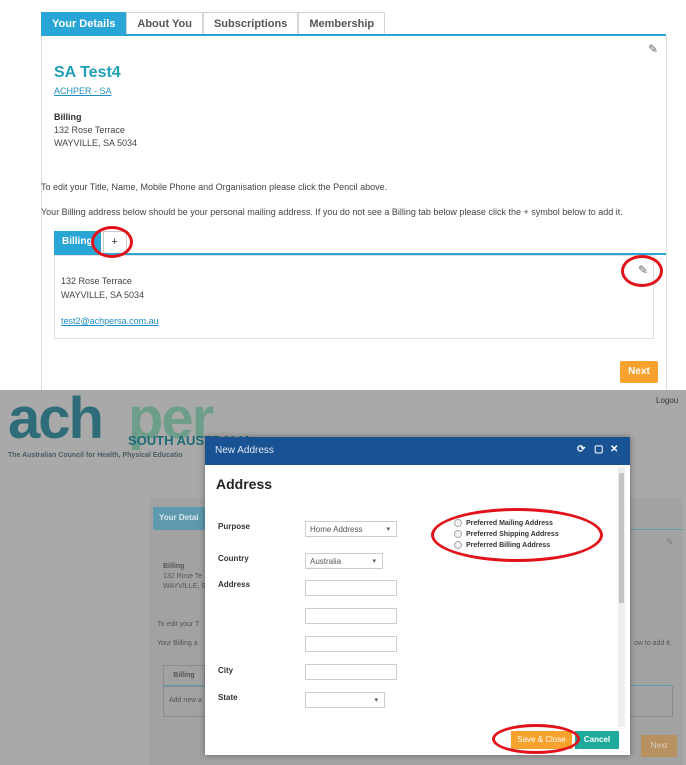  Describe the element at coordinates (174, 566) in the screenshot. I see `bg-billing-heading: Billing` at that location.